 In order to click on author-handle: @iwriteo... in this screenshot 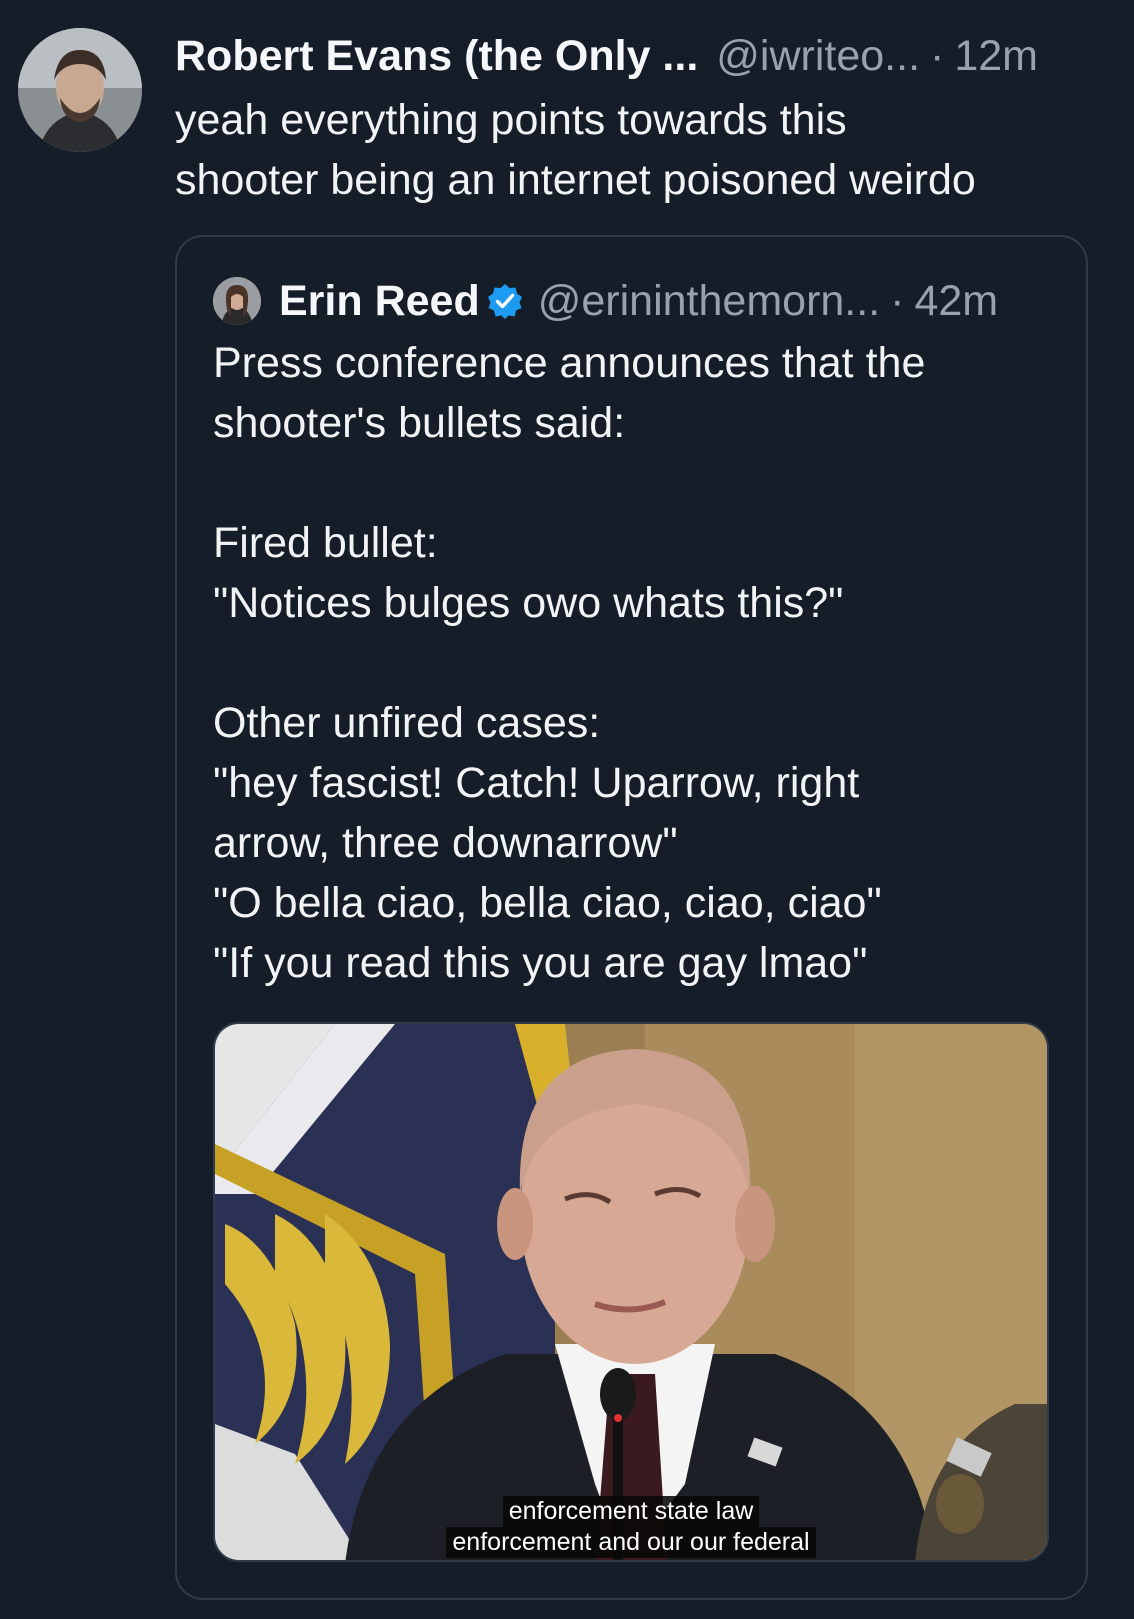, I will do `click(818, 56)`.